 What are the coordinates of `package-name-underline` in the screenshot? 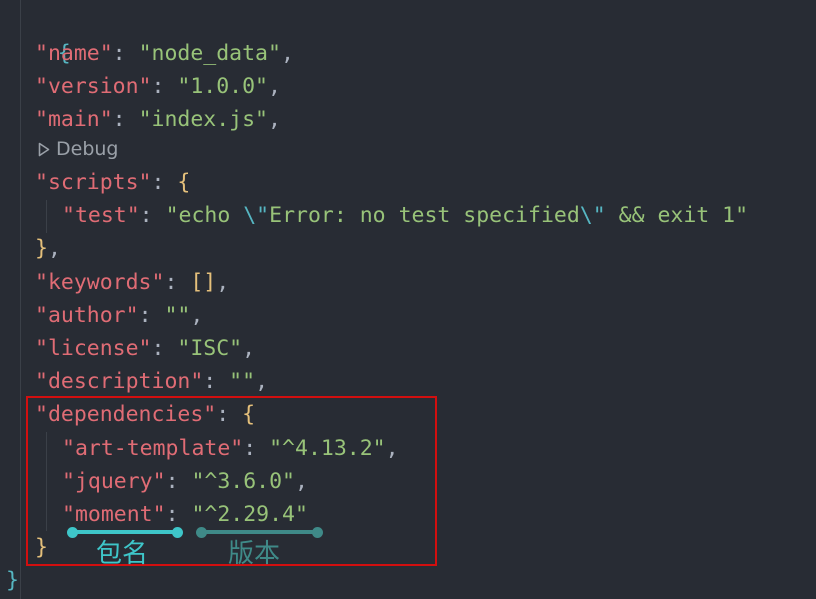 It's located at (125, 532).